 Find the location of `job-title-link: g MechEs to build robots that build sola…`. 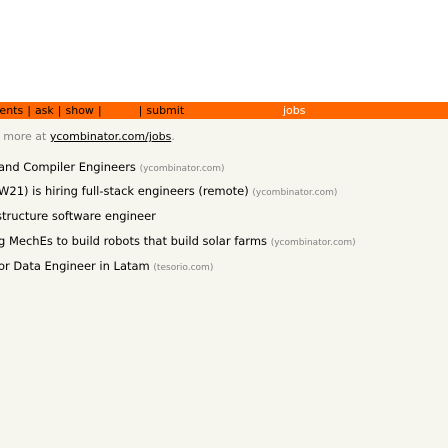

job-title-link: g MechEs to build robots that build sola… is located at coordinates (133, 241).